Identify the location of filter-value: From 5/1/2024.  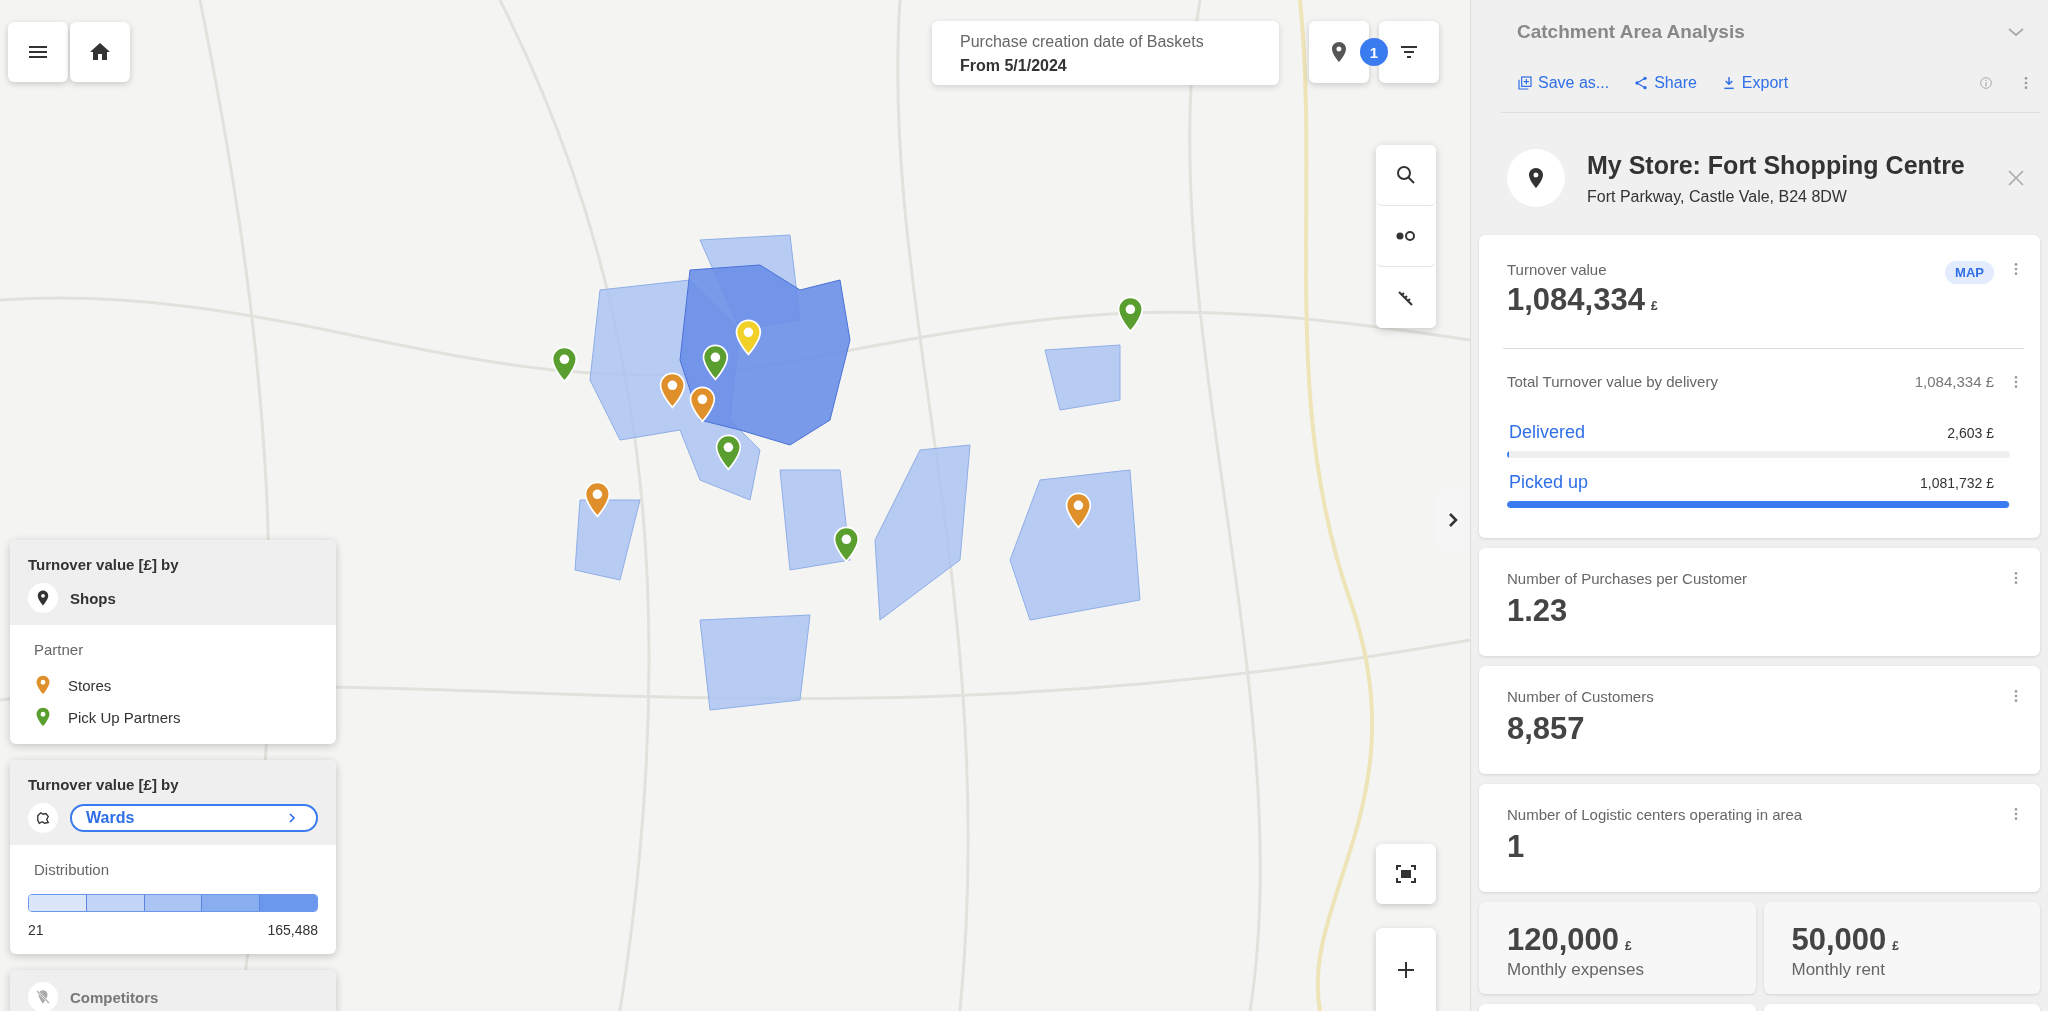
(1014, 66).